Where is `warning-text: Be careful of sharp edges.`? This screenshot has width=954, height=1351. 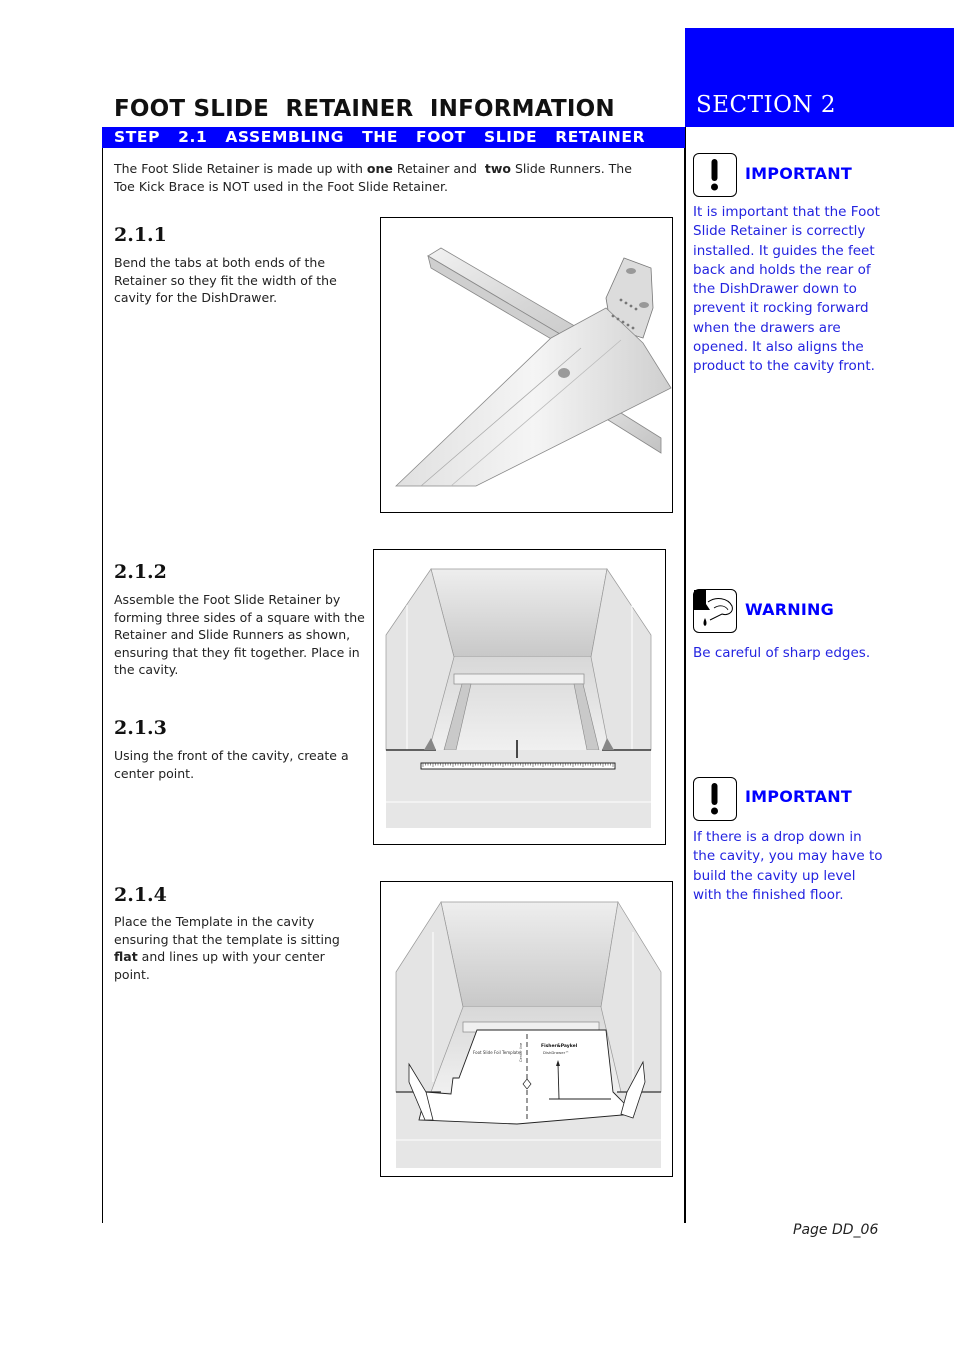
warning-text: Be careful of sharp edges. is located at coordinates (782, 653).